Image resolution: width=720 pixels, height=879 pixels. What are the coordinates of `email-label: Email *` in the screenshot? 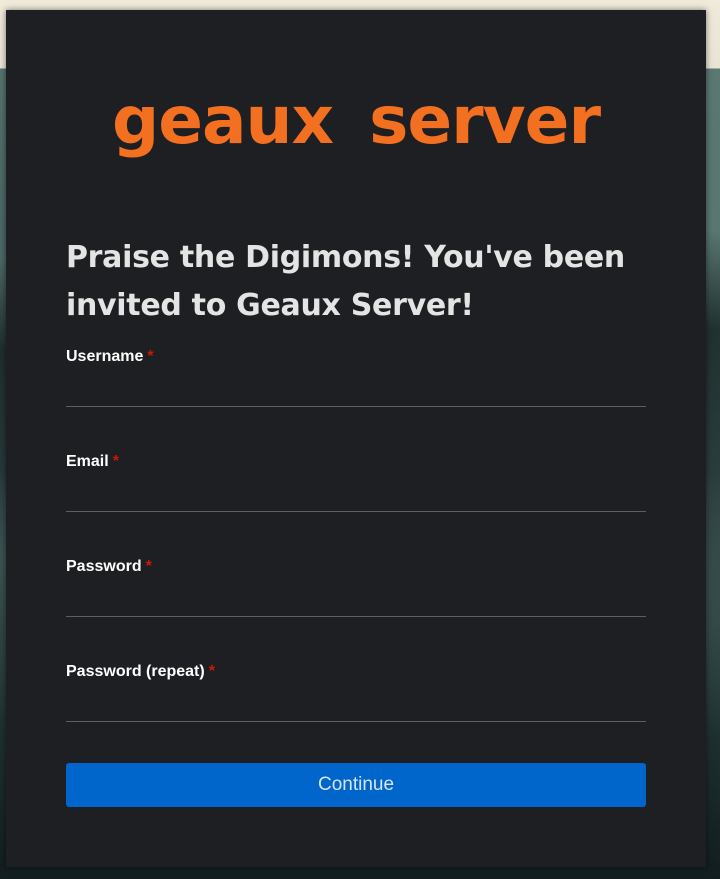 It's located at (92, 461).